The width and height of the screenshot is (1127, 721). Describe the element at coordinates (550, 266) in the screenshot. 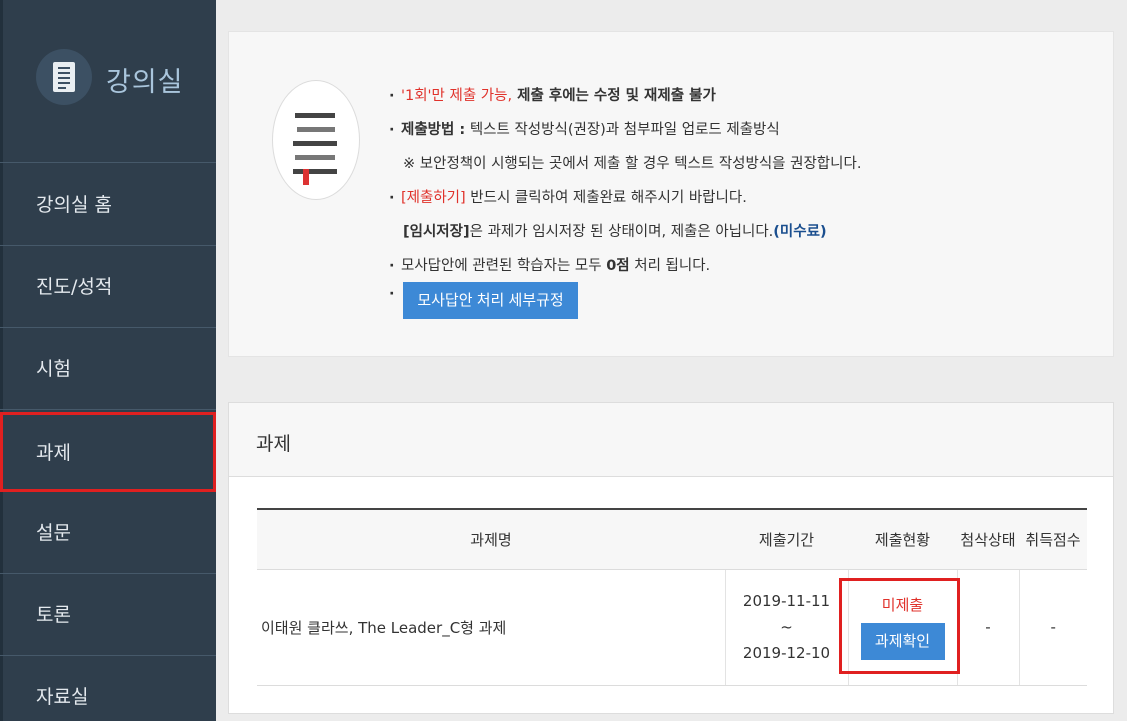

I see `notice-item: · 모사답안에 관련된 학습자는 모두 0점 처리 됩니다.` at that location.